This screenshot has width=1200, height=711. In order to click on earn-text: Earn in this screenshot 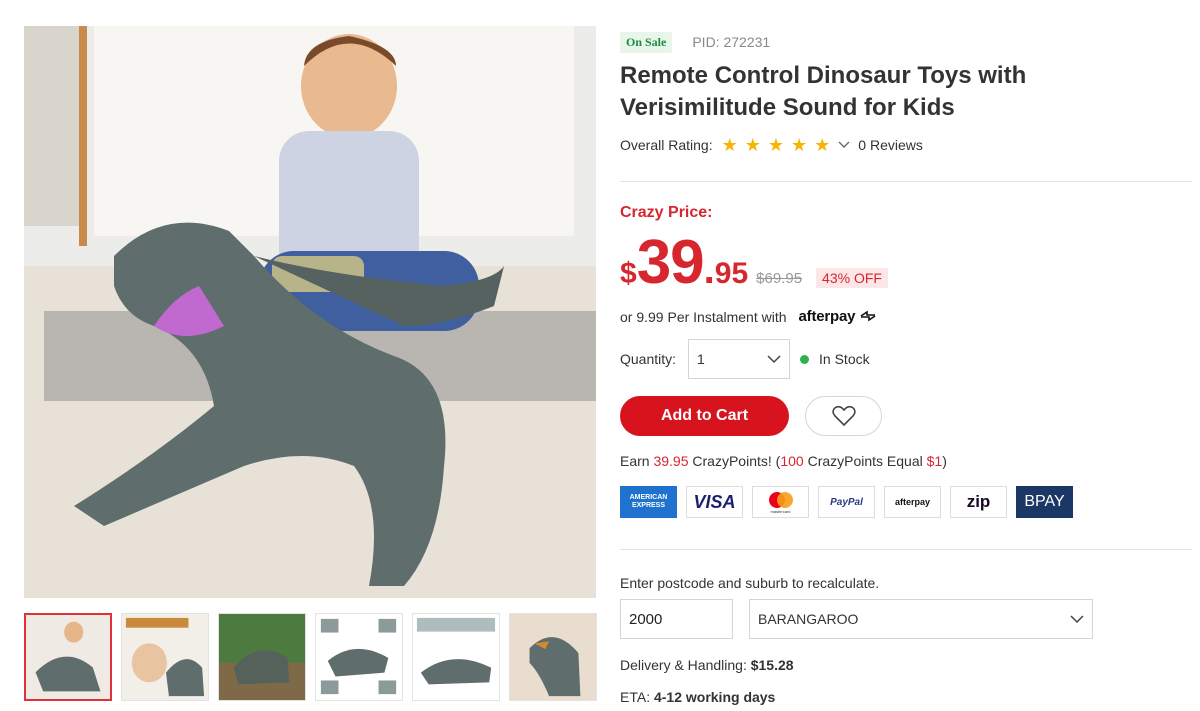, I will do `click(635, 461)`.